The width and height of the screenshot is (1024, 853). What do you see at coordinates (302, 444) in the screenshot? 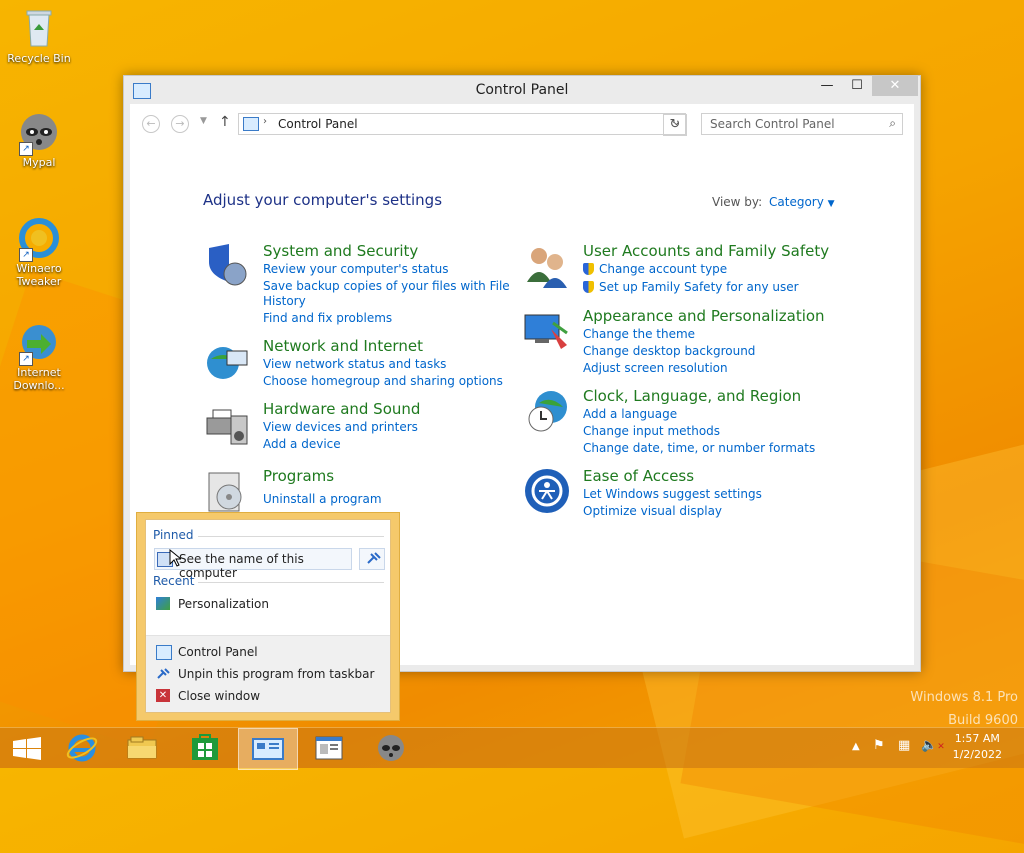
I see `link-add-device: Add a device` at bounding box center [302, 444].